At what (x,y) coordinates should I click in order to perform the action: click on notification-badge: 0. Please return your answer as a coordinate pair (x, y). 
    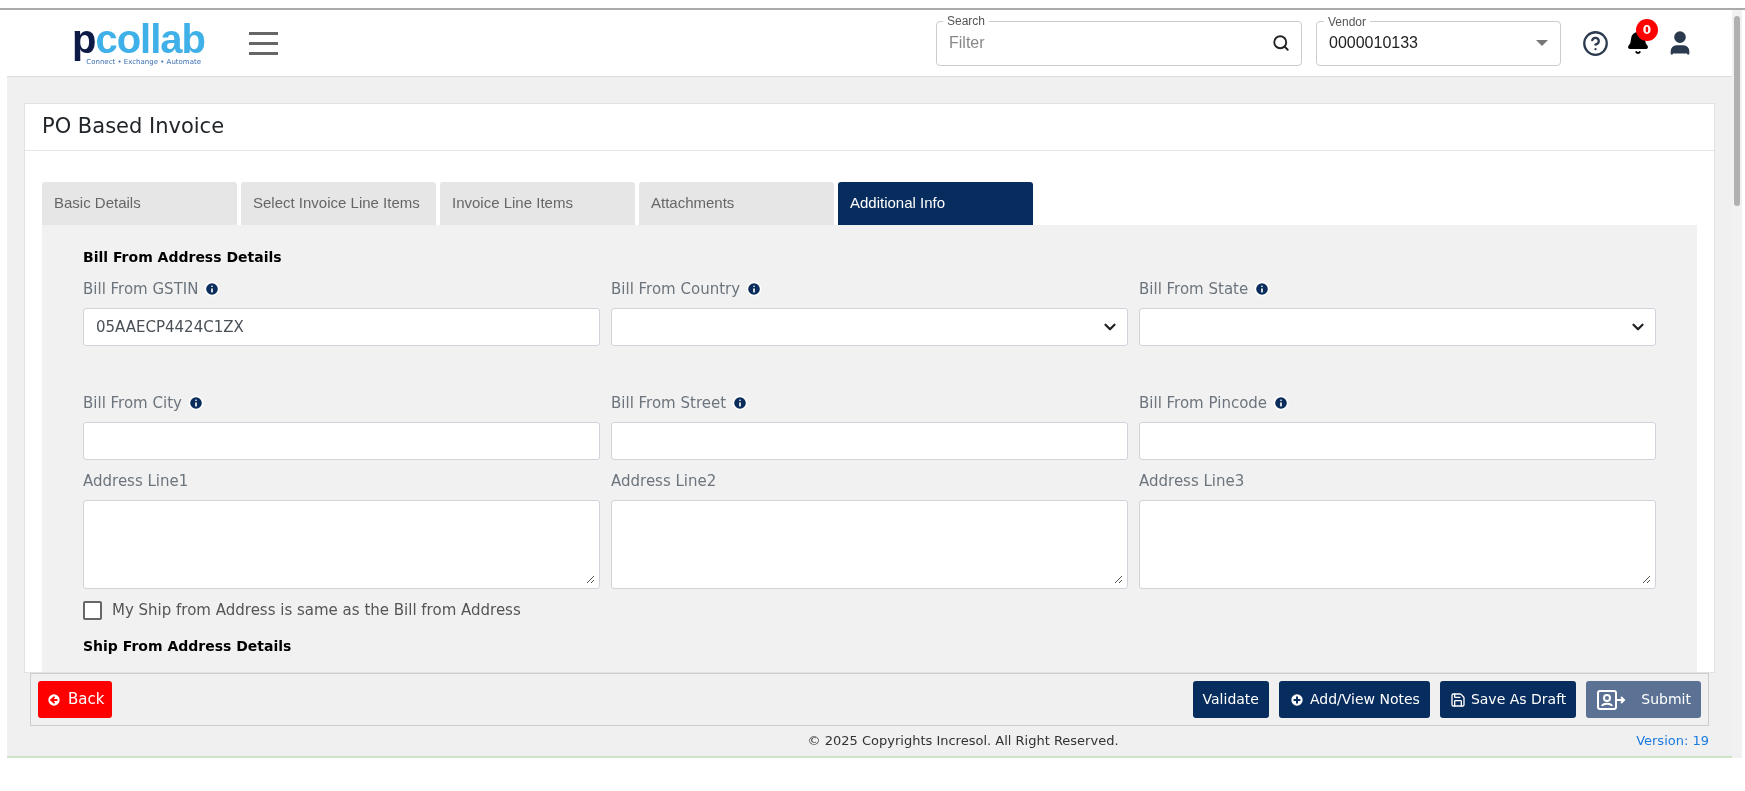
    Looking at the image, I should click on (1647, 30).